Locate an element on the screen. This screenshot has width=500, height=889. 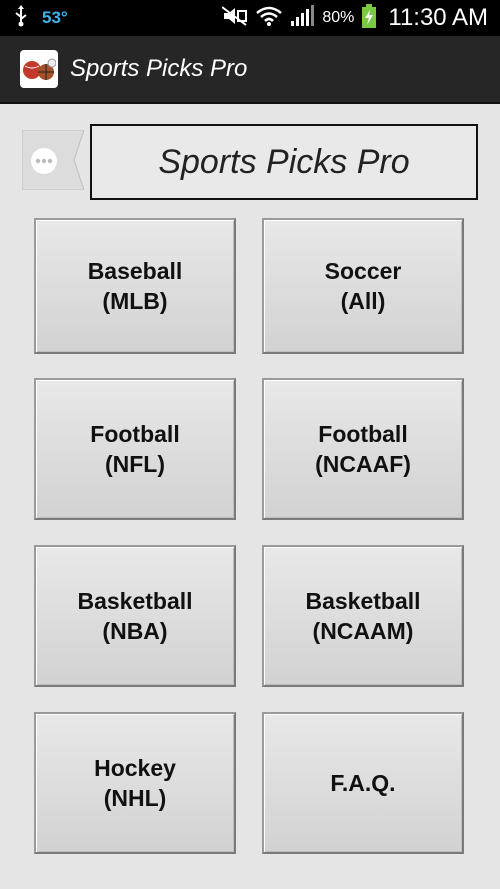
tile-label-line2: (NBA) is located at coordinates (135, 631).